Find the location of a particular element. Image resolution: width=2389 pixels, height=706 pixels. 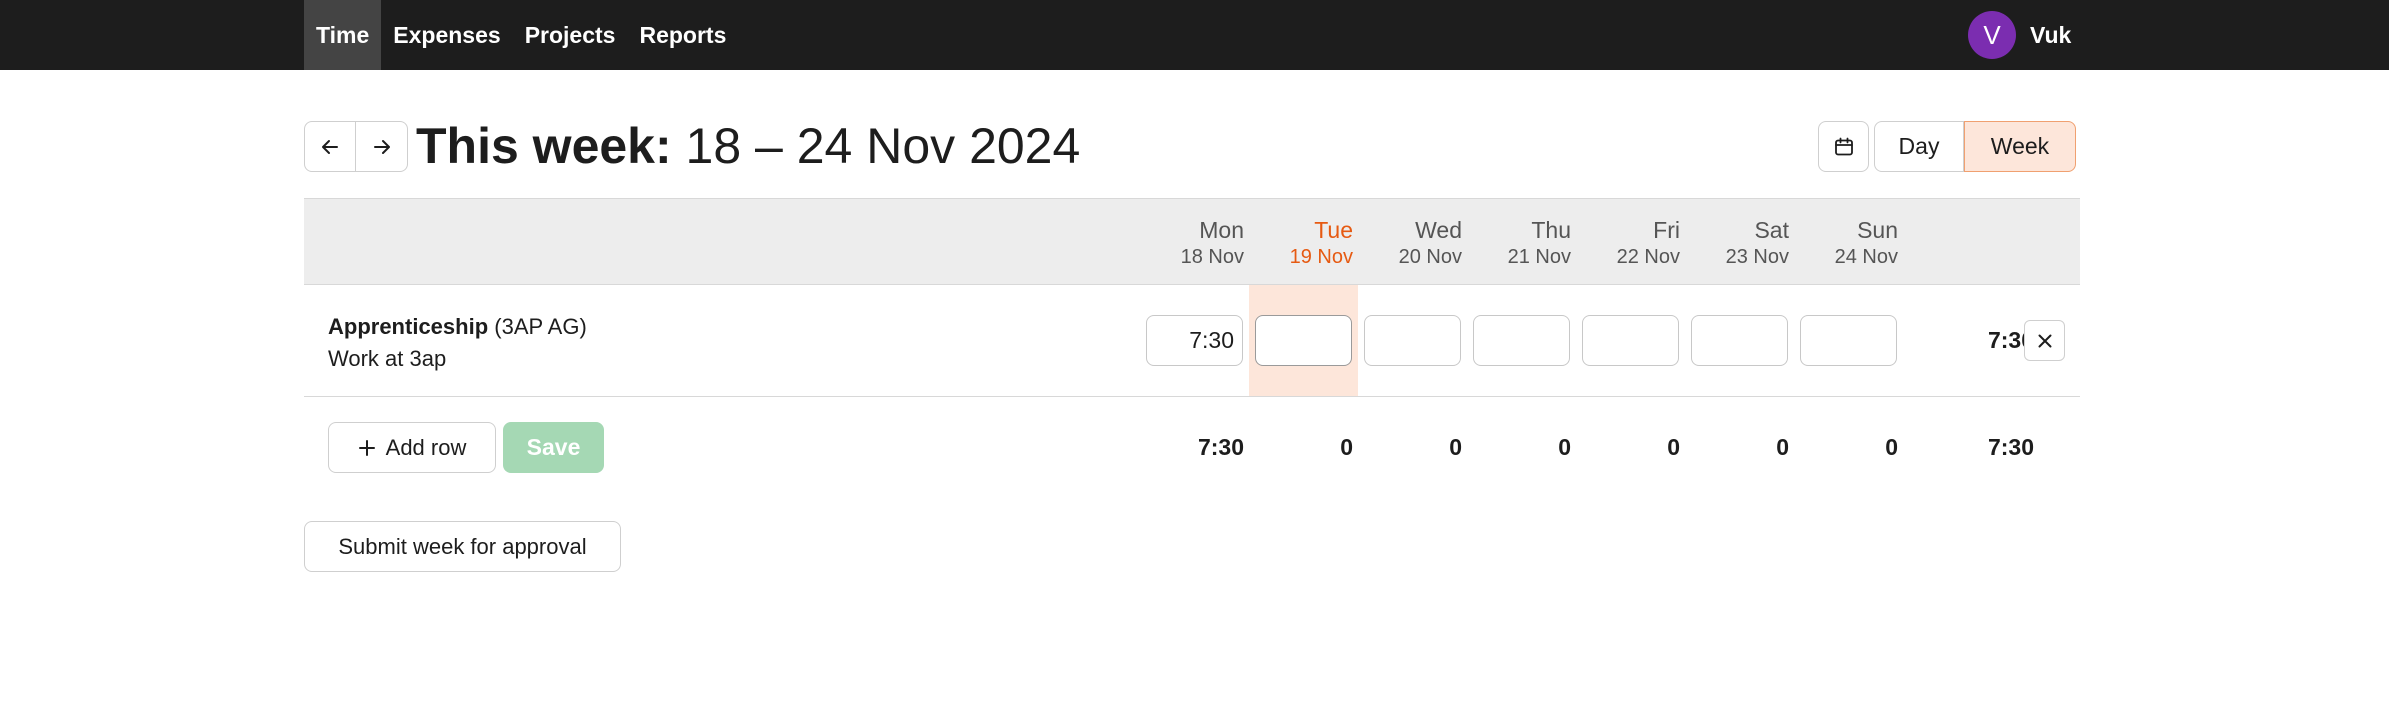

week-navigation is located at coordinates (356, 146).